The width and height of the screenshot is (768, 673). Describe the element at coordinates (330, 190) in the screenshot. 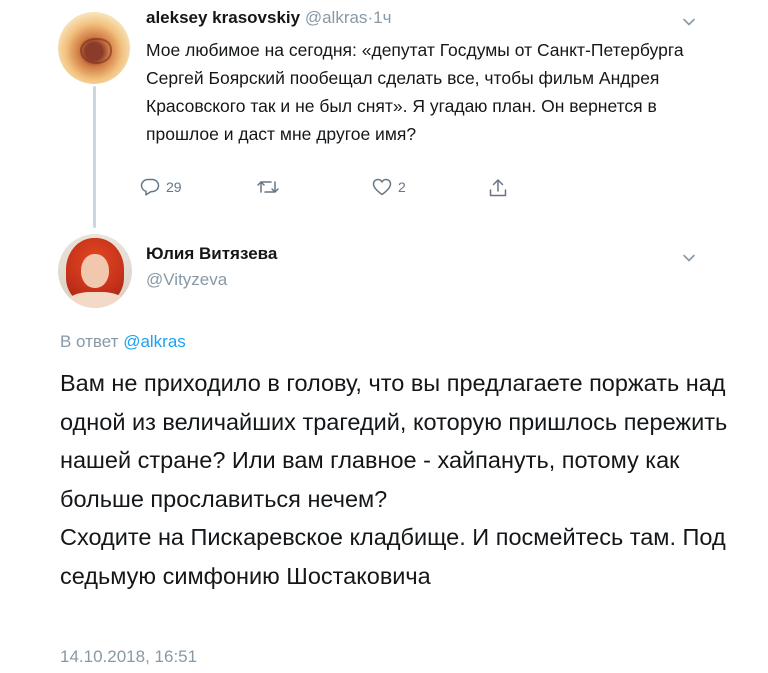

I see `tweet-actions: 29 2` at that location.